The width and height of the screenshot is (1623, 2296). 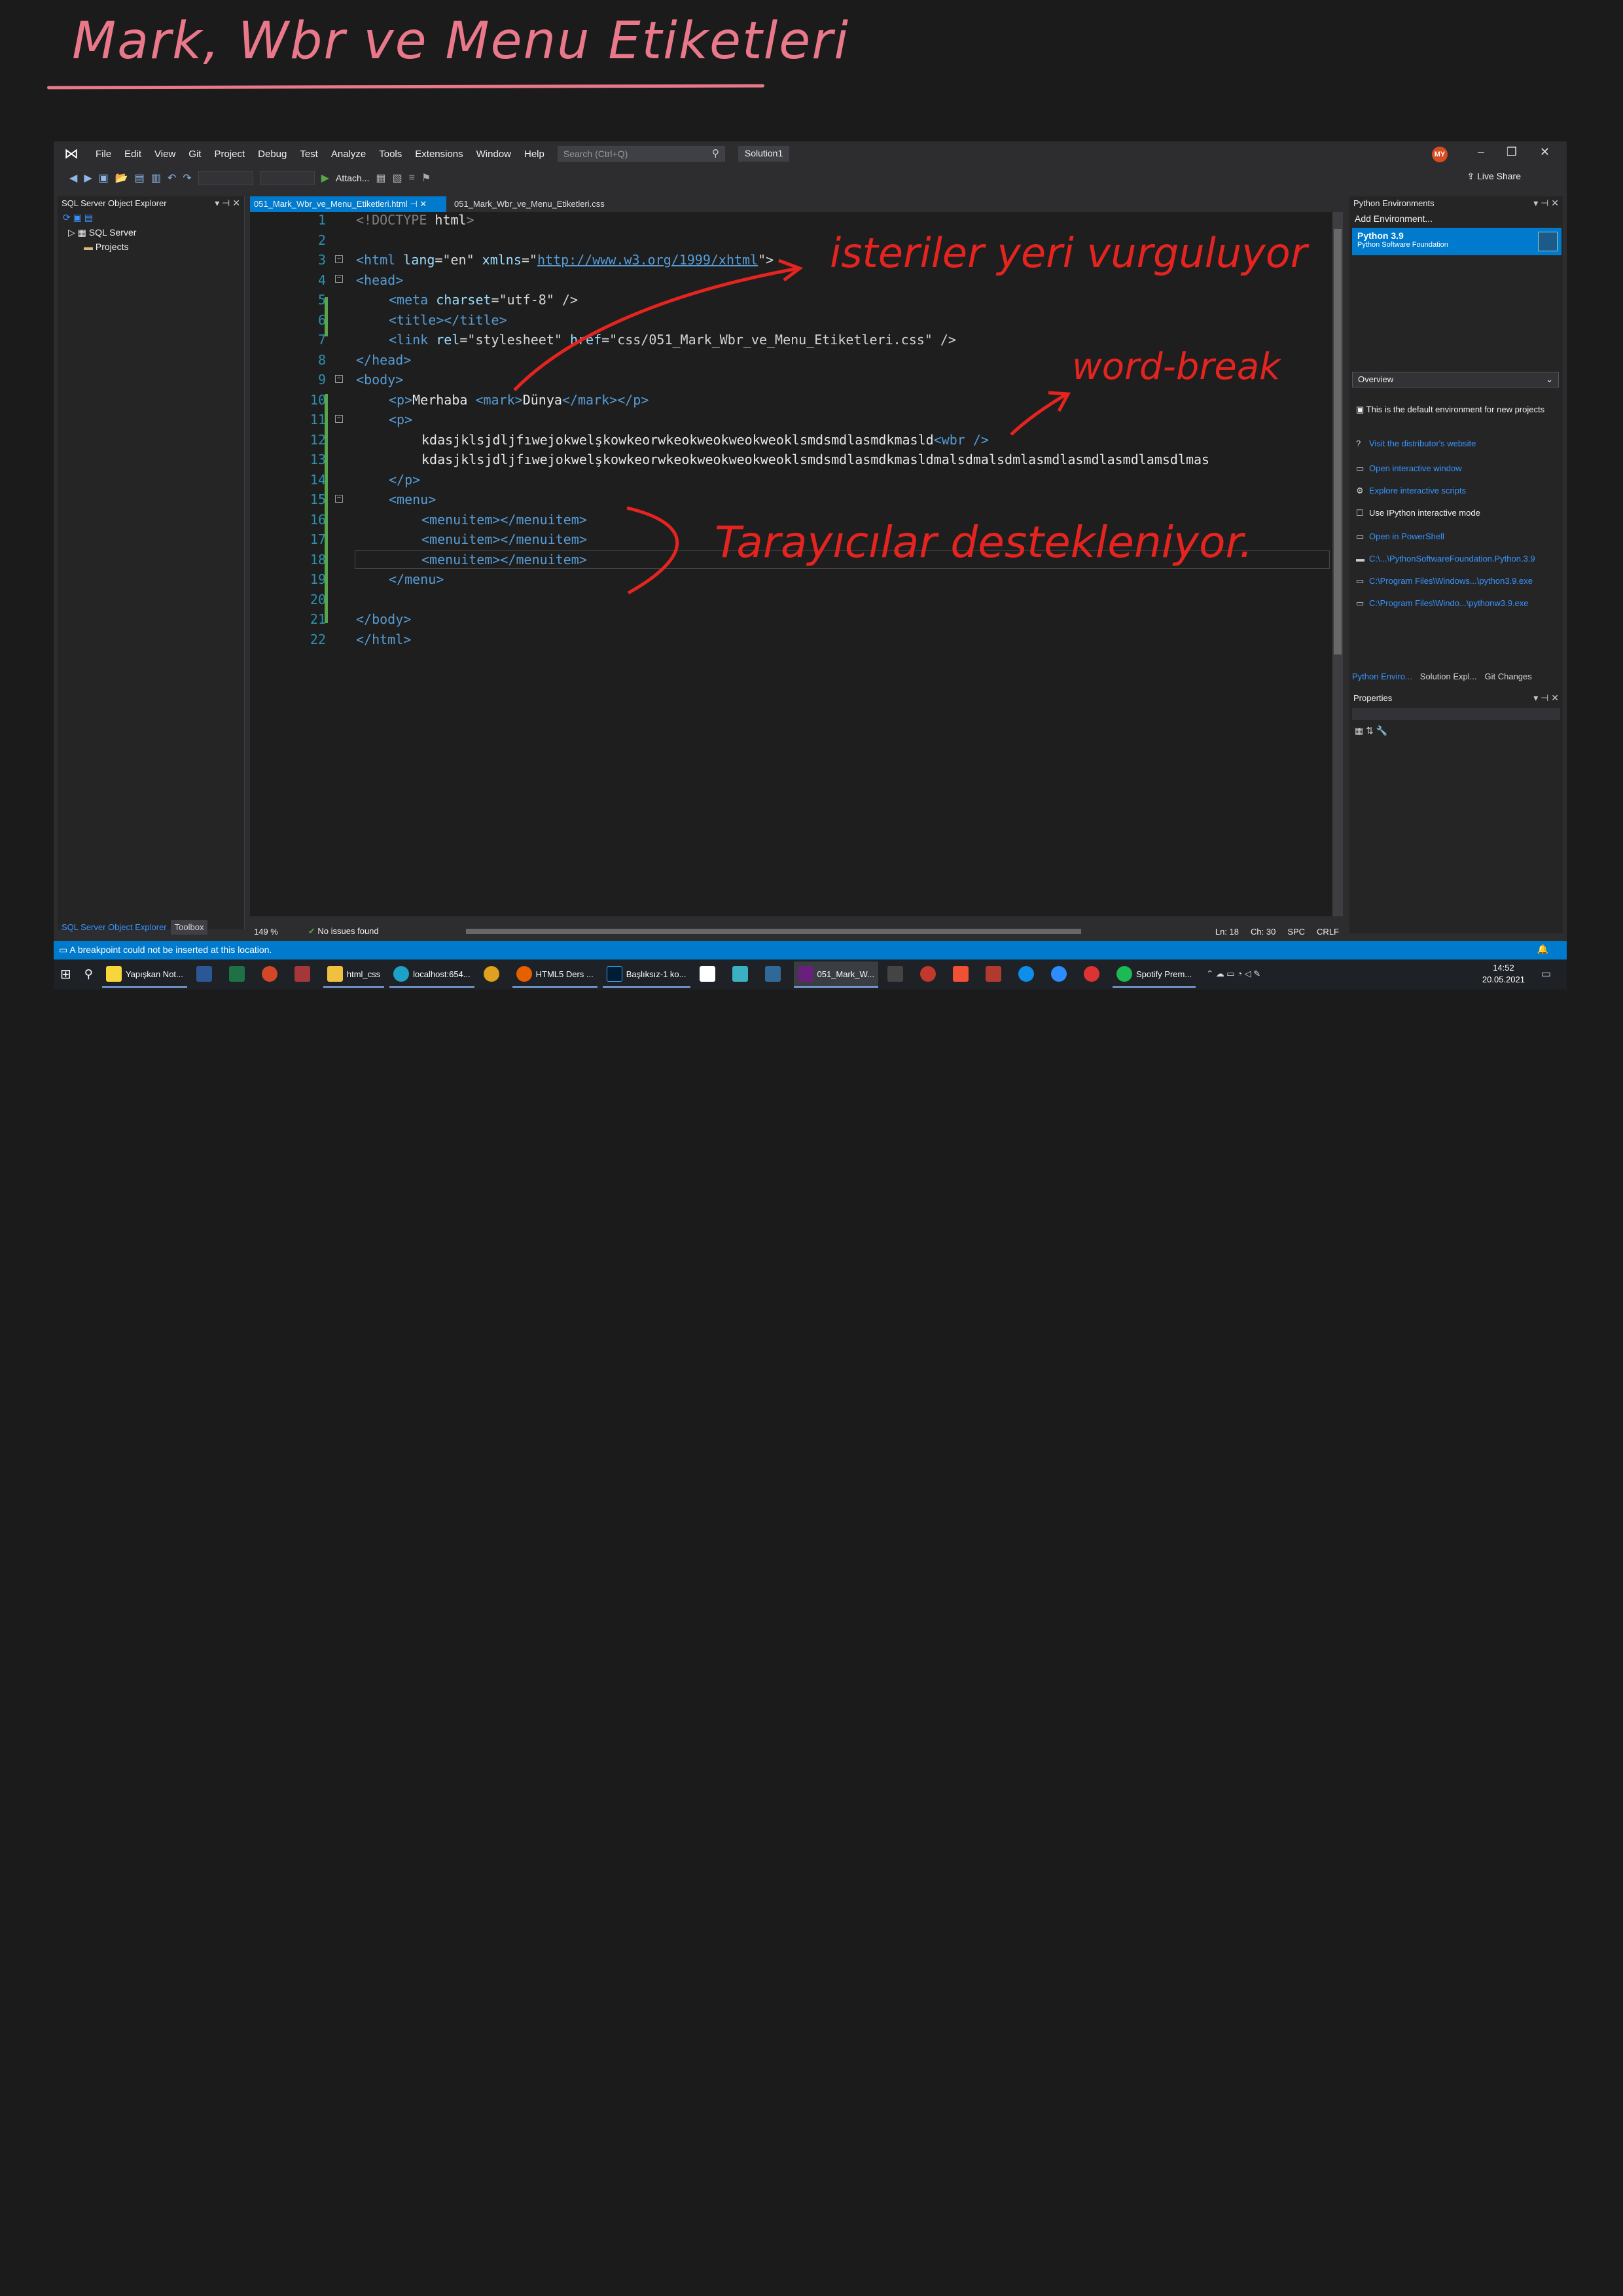 What do you see at coordinates (1039, 414) in the screenshot?
I see `arrow-to-wbr` at bounding box center [1039, 414].